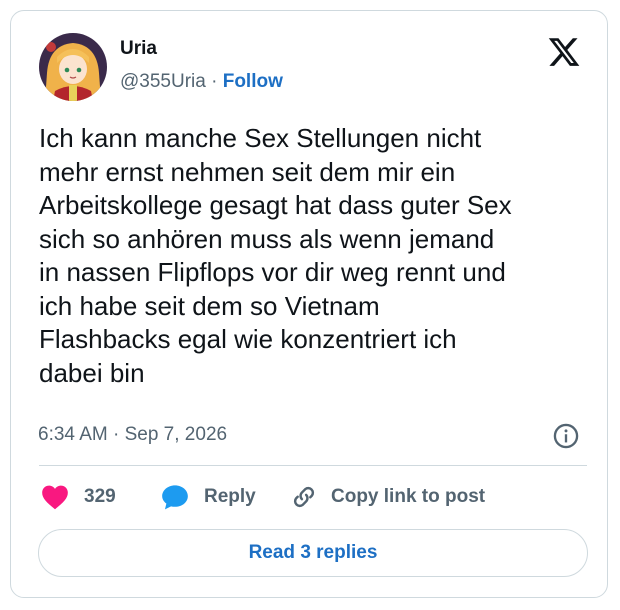  I want to click on info-icon, so click(566, 436).